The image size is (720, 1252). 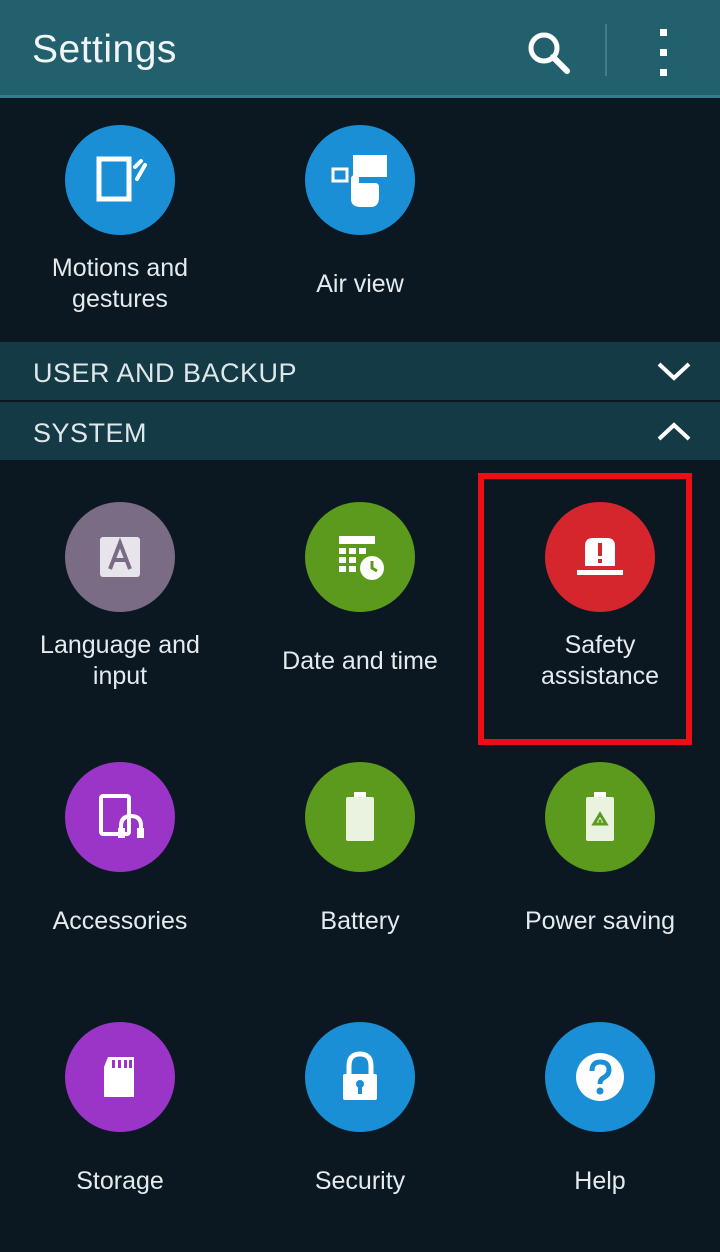 I want to click on more-options-button, so click(x=664, y=52).